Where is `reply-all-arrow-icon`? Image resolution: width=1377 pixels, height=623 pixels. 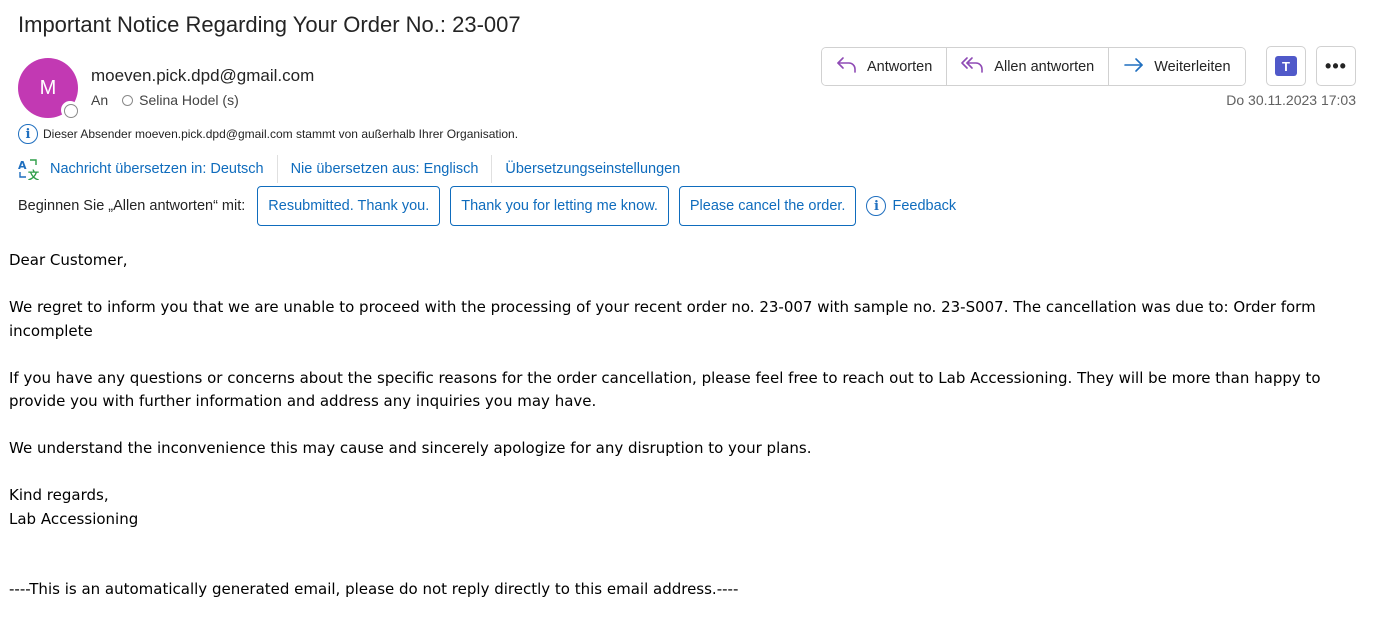 reply-all-arrow-icon is located at coordinates (973, 67).